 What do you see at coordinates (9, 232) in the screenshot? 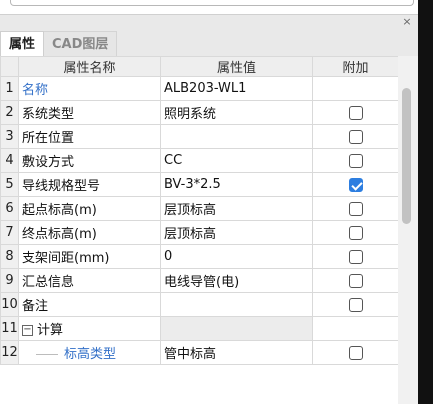
I see `row-index: 7` at bounding box center [9, 232].